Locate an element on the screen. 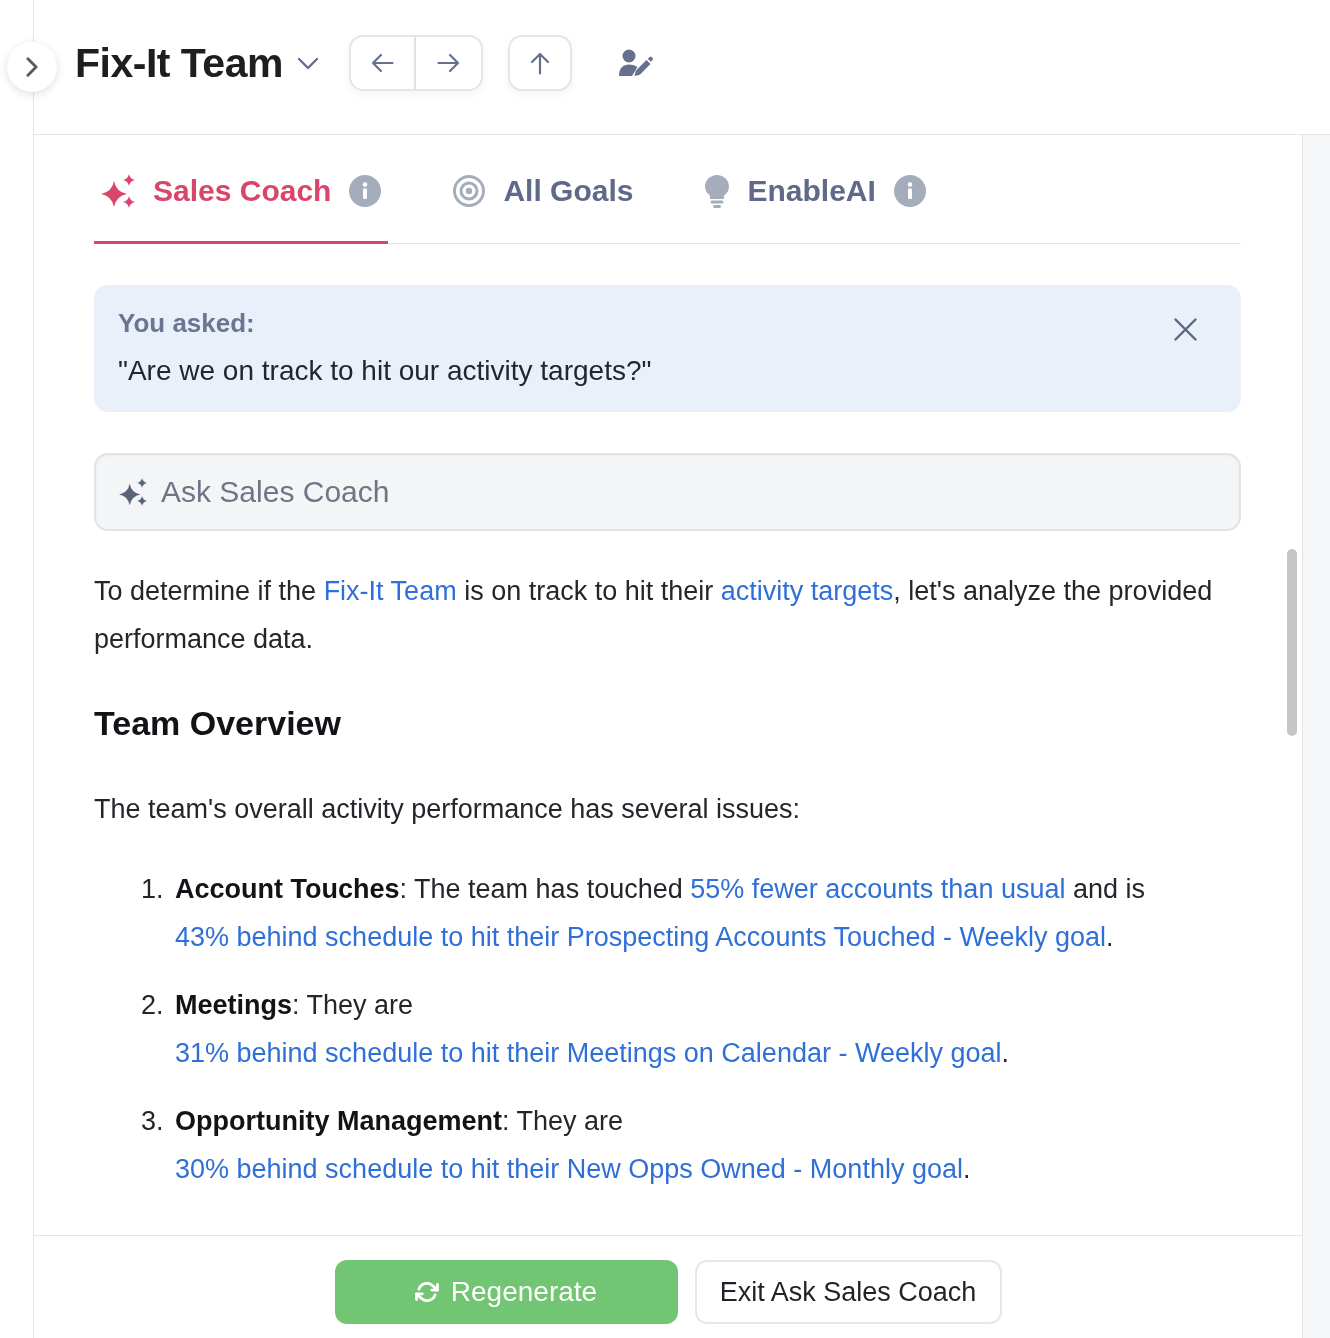  question-label: You asked: is located at coordinates (187, 323).